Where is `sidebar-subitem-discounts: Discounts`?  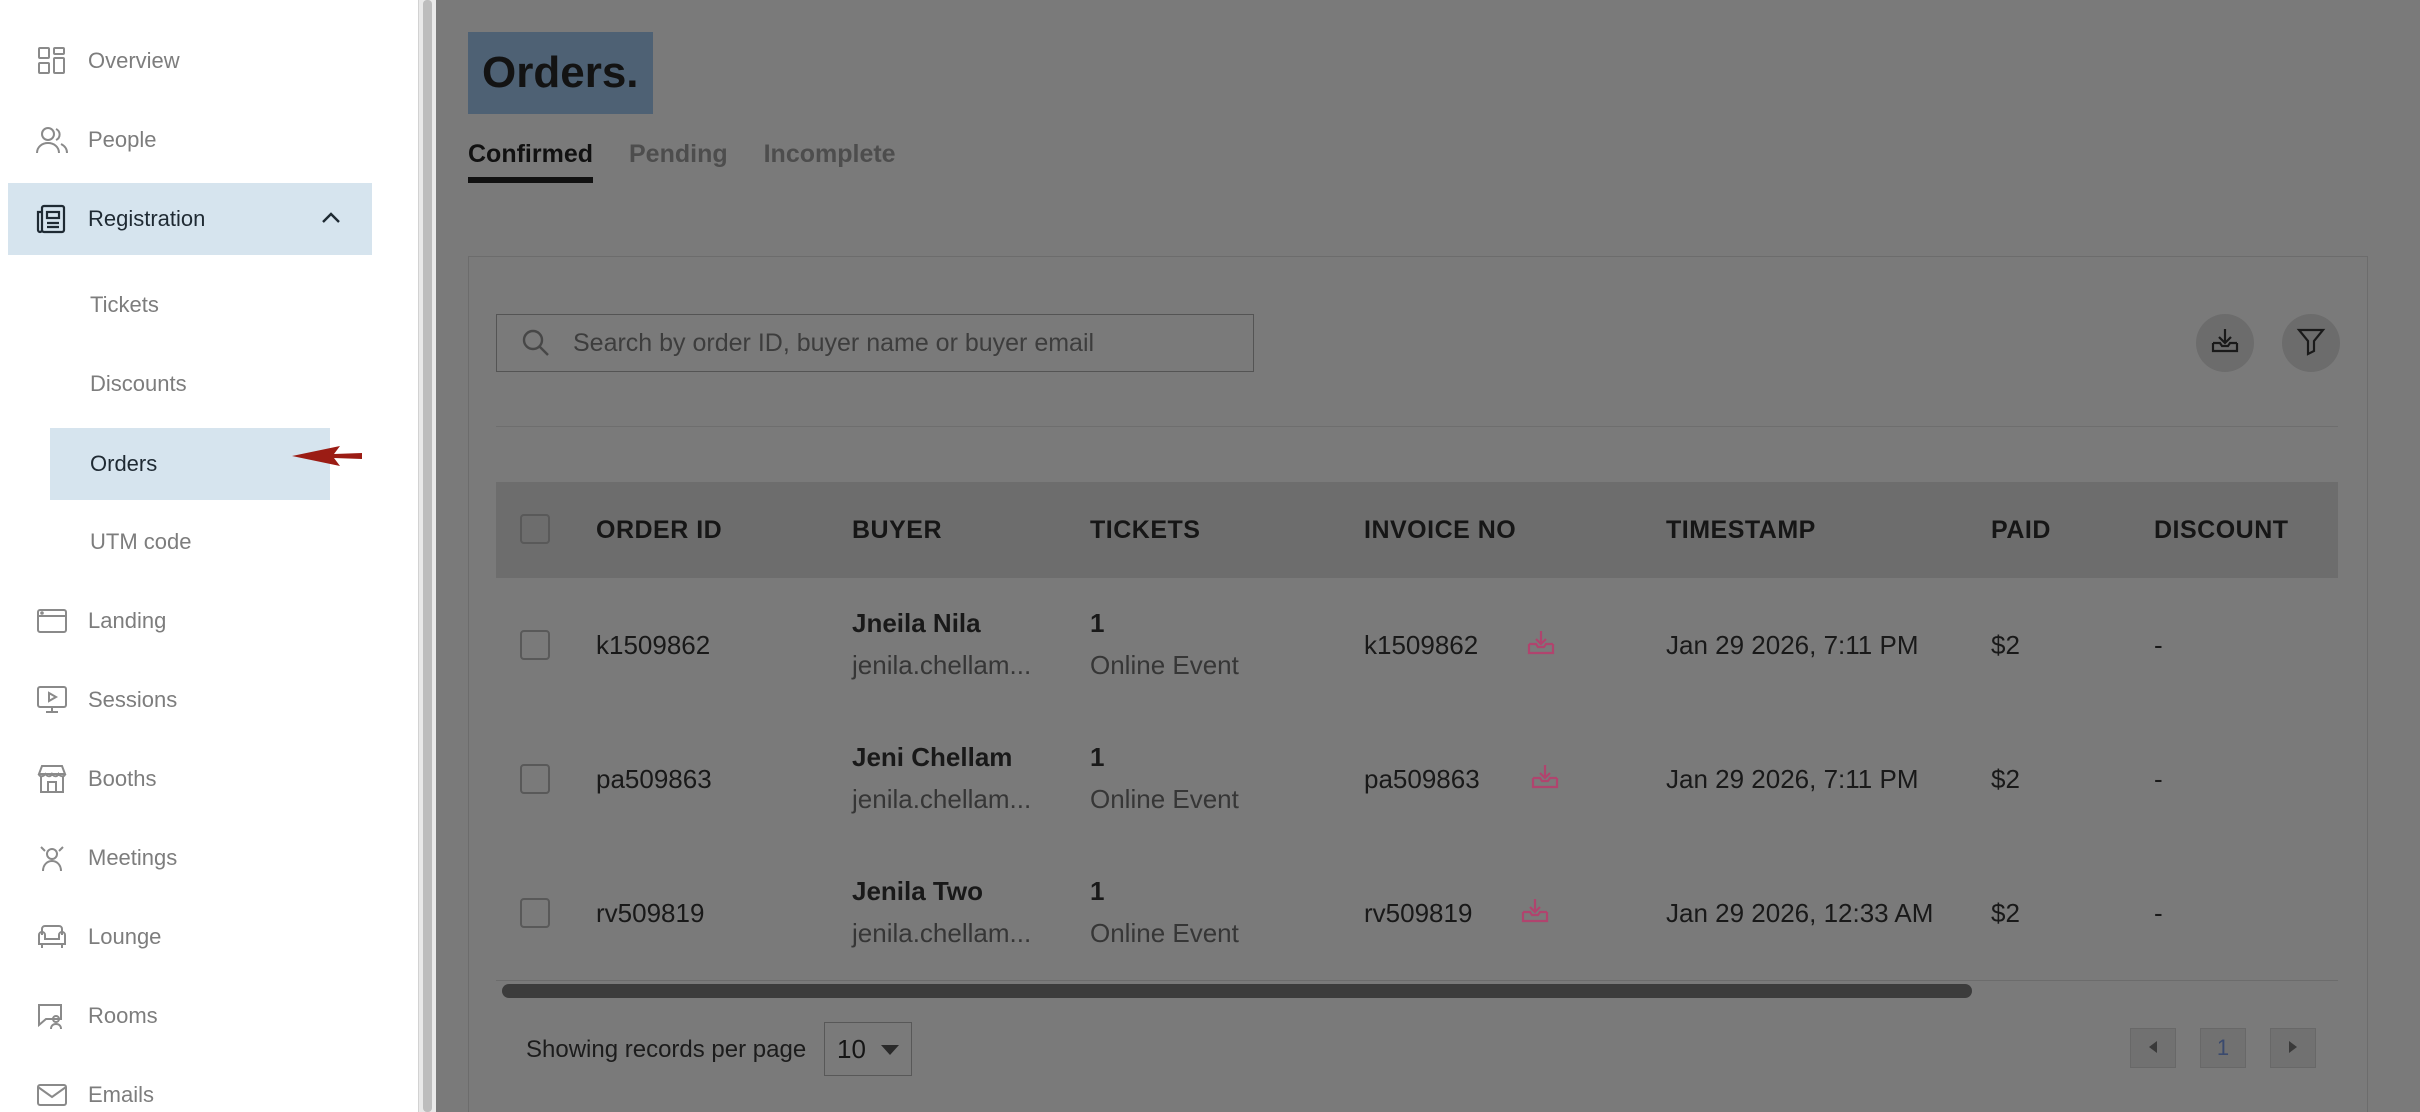 sidebar-subitem-discounts: Discounts is located at coordinates (190, 384).